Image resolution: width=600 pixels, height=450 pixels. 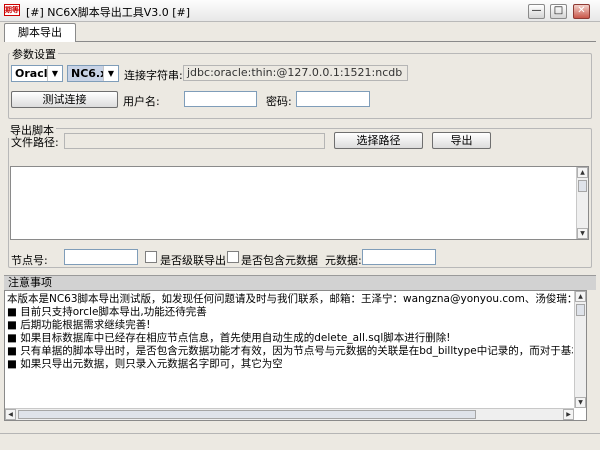 What do you see at coordinates (568, 414) in the screenshot?
I see `scroll-right-icon: ▶` at bounding box center [568, 414].